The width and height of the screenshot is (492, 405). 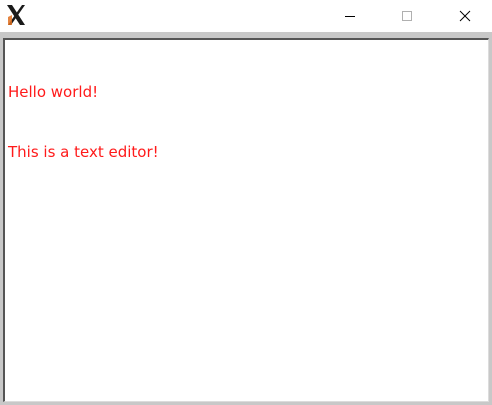 I want to click on close-button, so click(x=465, y=16).